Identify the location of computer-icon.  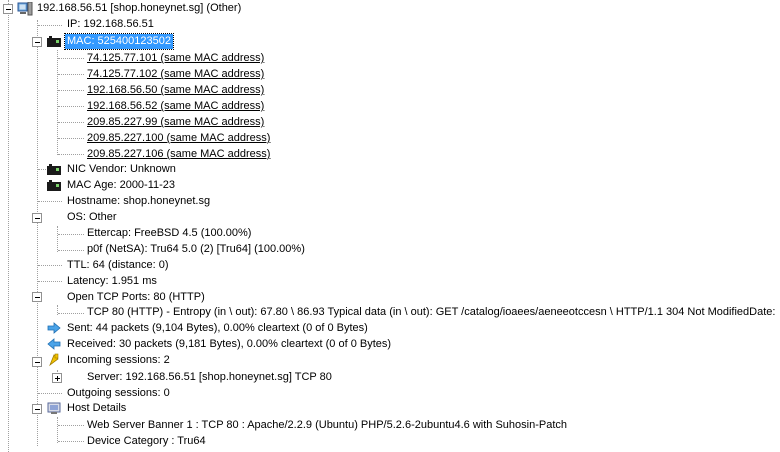
(25, 8).